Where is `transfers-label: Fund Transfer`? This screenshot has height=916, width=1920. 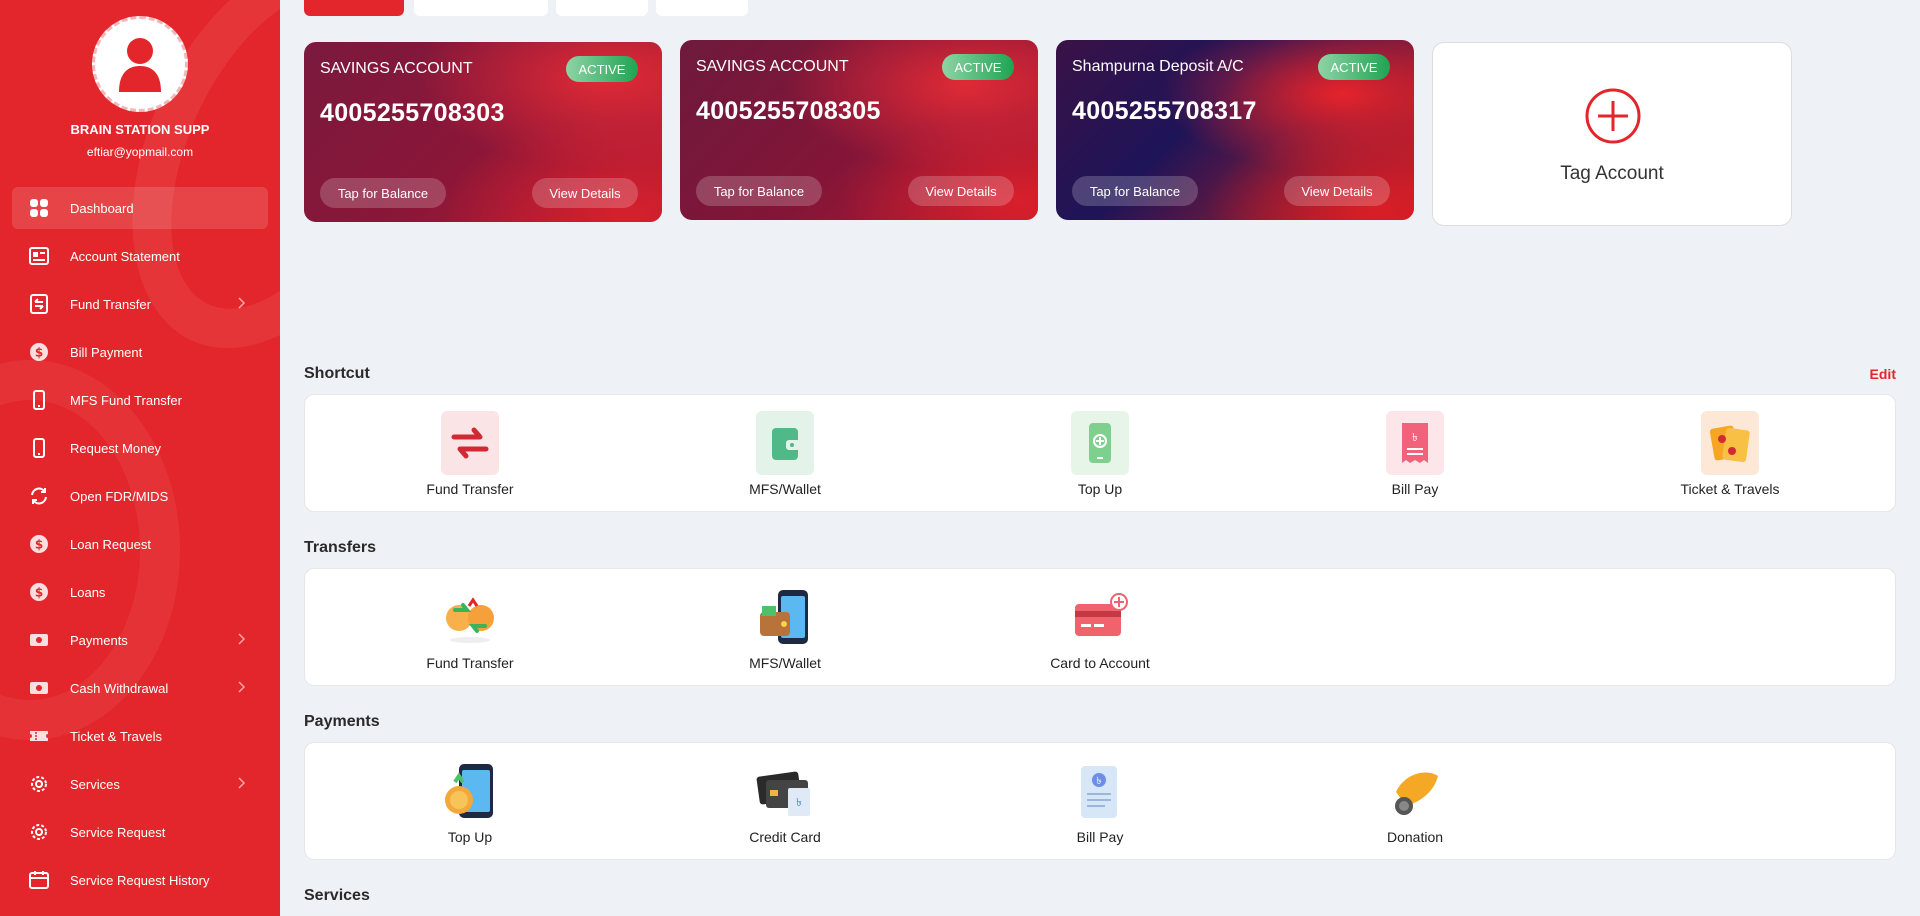 transfers-label: Fund Transfer is located at coordinates (470, 663).